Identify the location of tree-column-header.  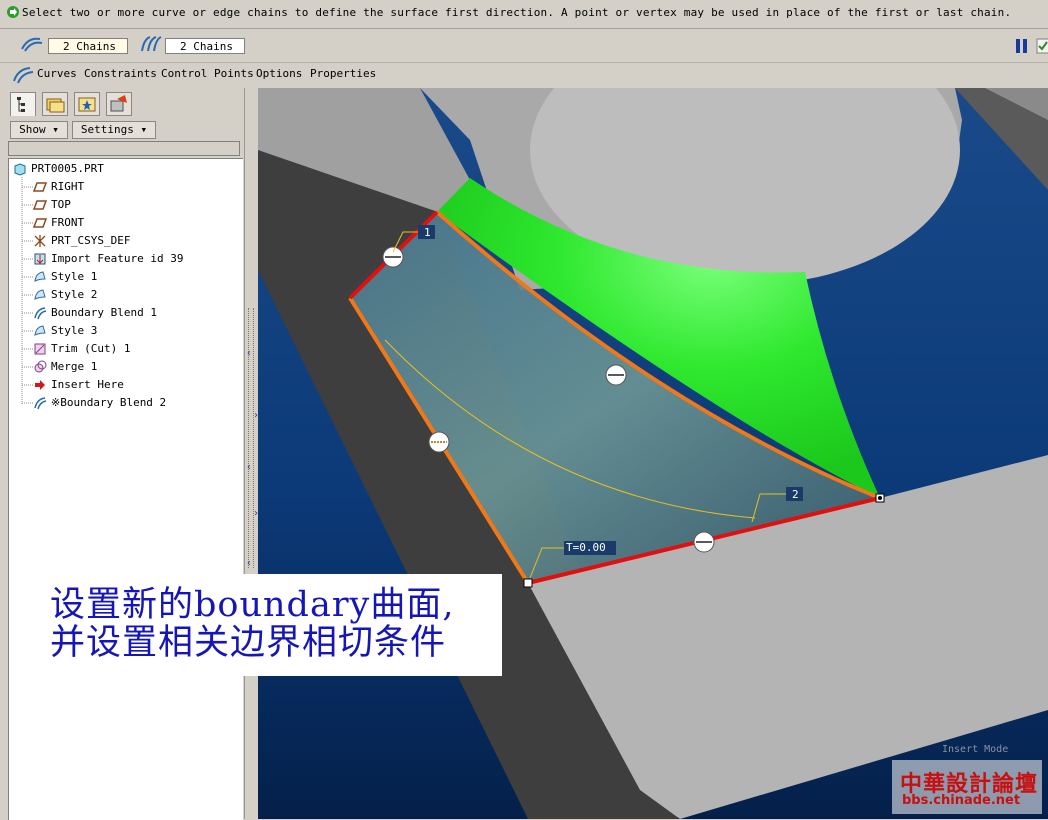
(124, 148).